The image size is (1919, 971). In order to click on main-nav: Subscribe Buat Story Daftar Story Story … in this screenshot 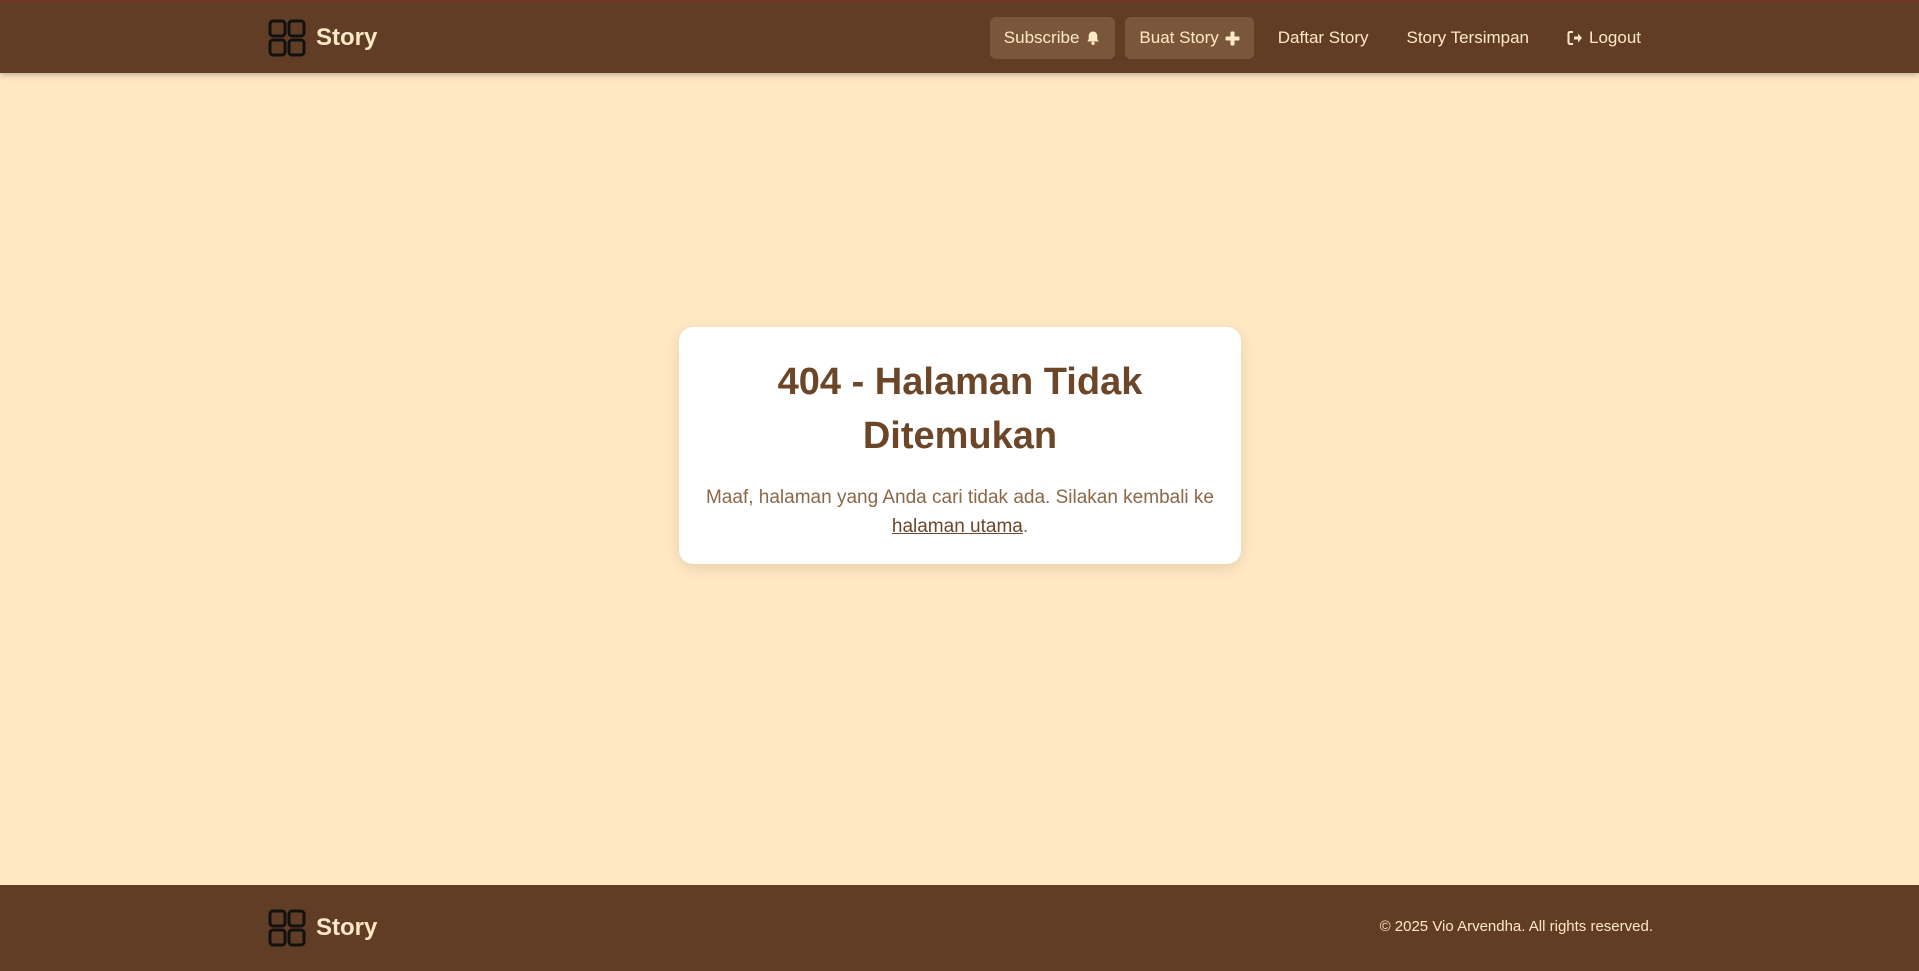, I will do `click(1322, 38)`.